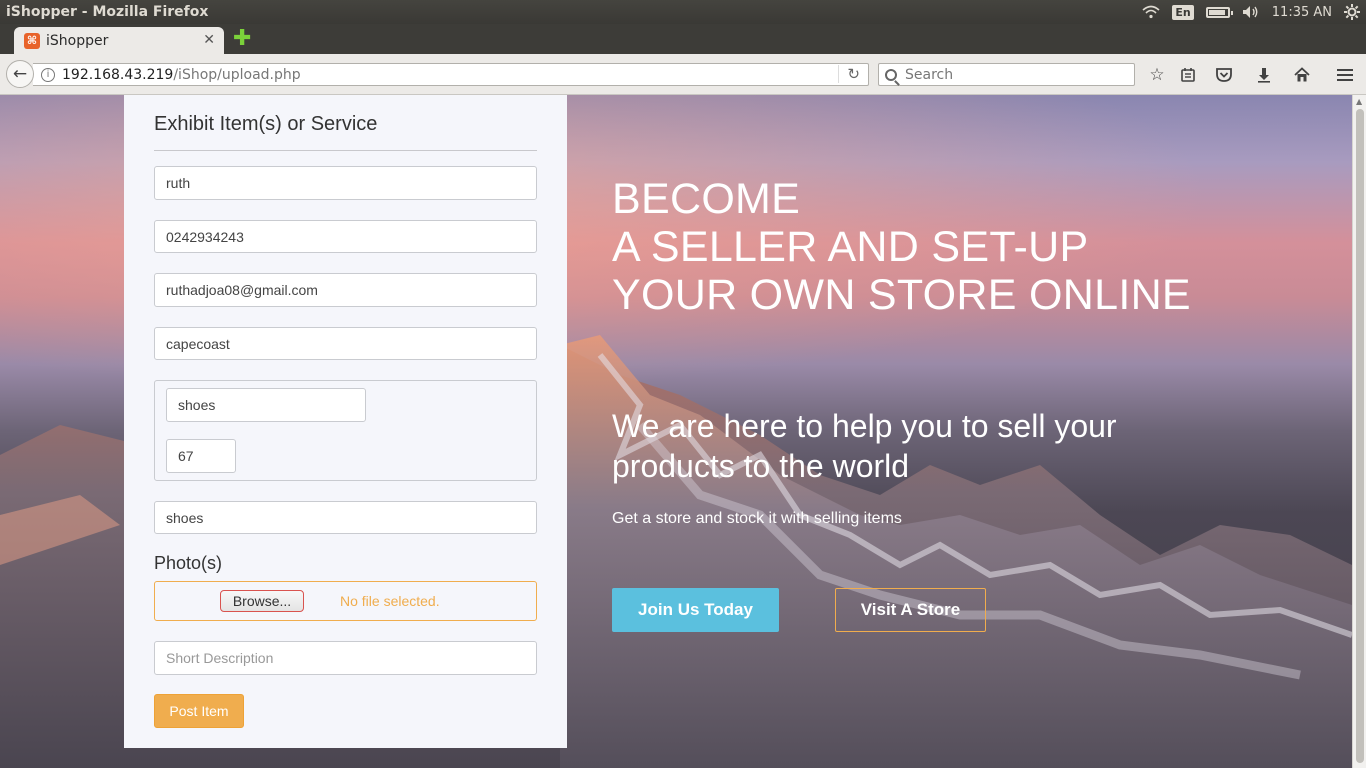  Describe the element at coordinates (706, 199) in the screenshot. I see `hero-title-line-1: BECOME` at that location.